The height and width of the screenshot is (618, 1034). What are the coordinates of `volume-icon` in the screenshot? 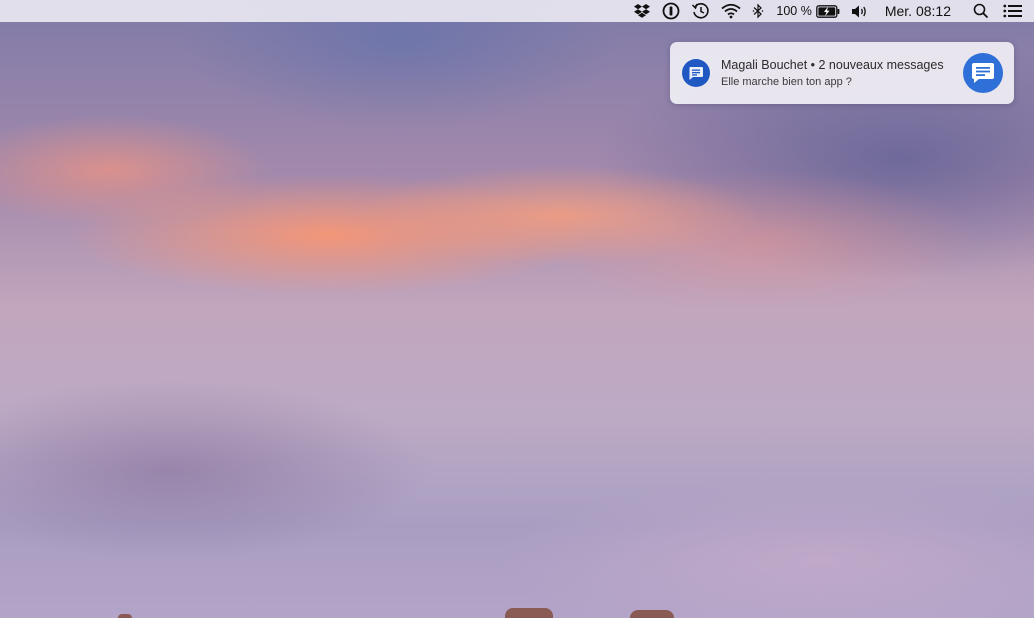 It's located at (860, 11).